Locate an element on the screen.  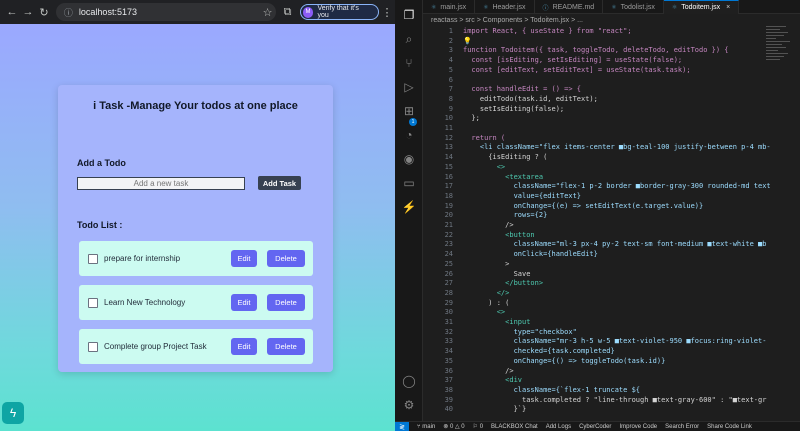
code-line: 16 <textarea is located at coordinates (611, 177).